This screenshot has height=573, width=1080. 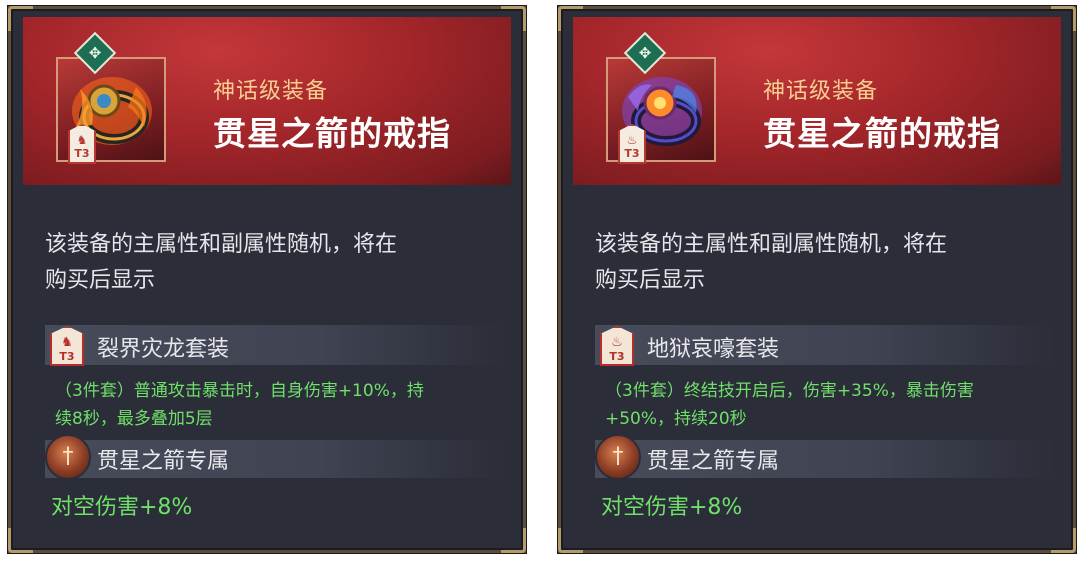 What do you see at coordinates (134, 419) in the screenshot?
I see `set-effect-line: 续8秒，最多叠加5层` at bounding box center [134, 419].